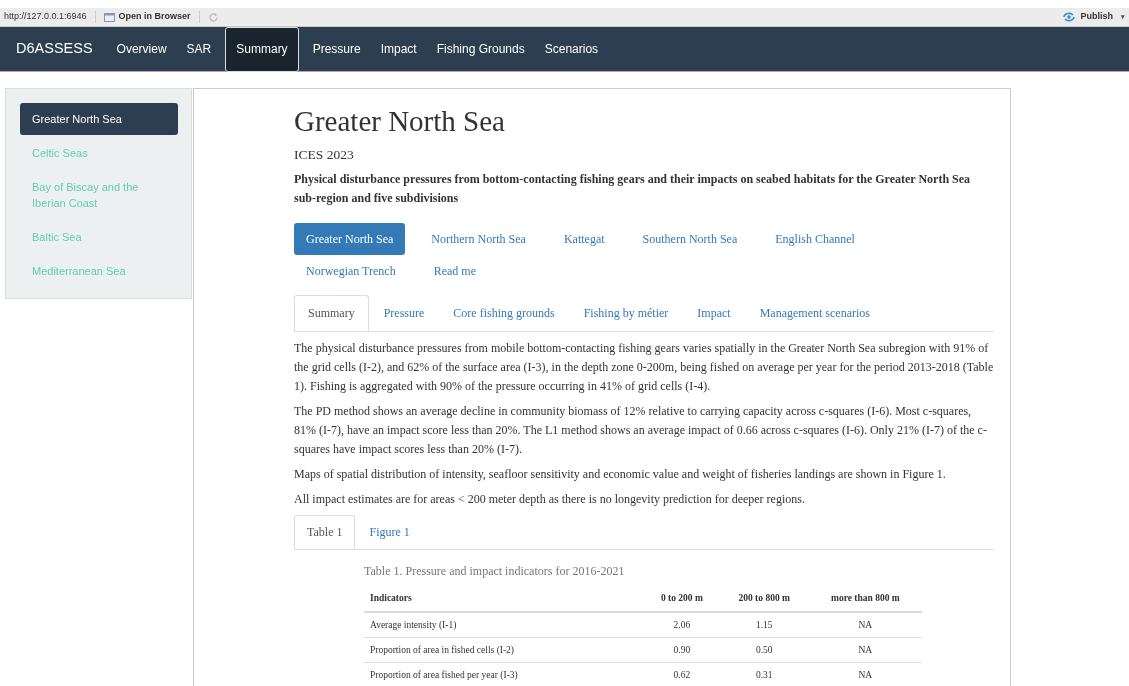 This screenshot has width=1129, height=686. I want to click on region-pill: Norwegian Trench, so click(351, 271).